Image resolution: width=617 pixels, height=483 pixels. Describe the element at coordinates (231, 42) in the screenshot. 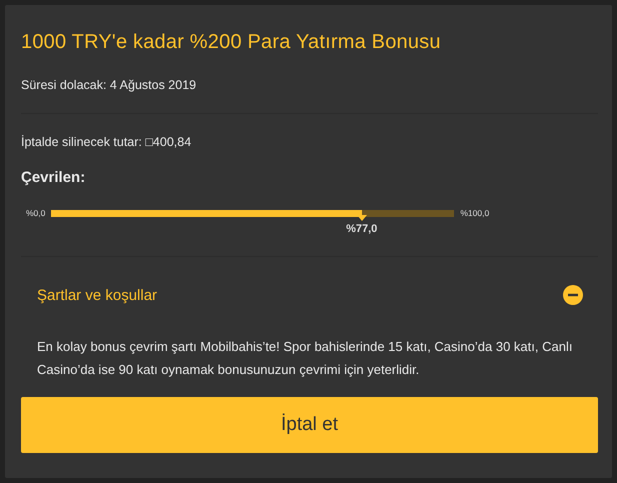

I see `bonus-title: 1000 TRY'e kadar %200 Para Yatırma Bonusu` at that location.